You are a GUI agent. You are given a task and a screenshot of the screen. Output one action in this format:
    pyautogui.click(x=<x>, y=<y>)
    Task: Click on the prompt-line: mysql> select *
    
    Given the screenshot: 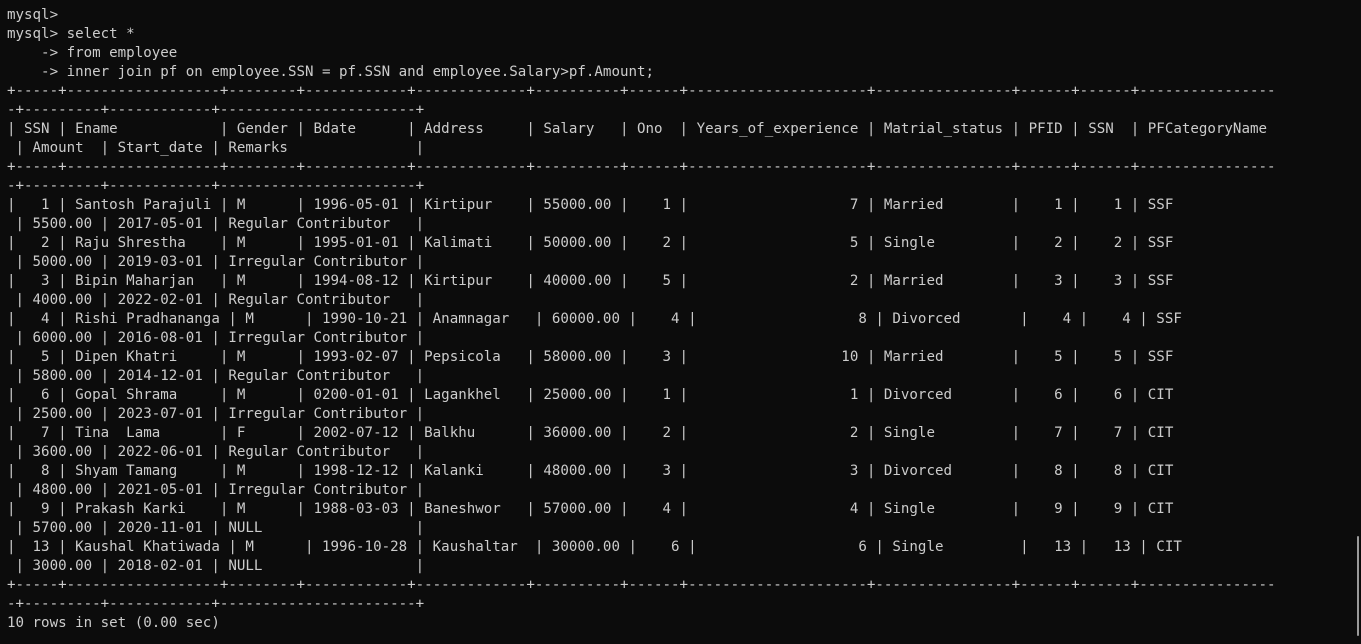 What is the action you would take?
    pyautogui.click(x=71, y=34)
    